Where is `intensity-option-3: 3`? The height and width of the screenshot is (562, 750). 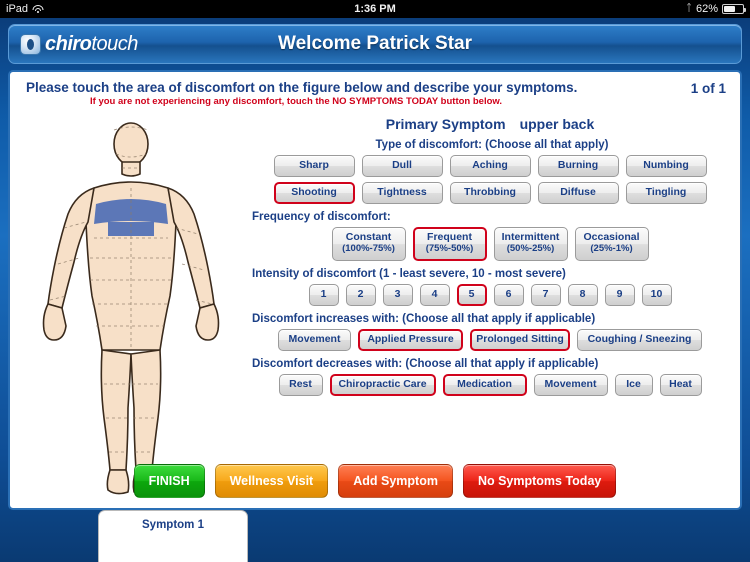 intensity-option-3: 3 is located at coordinates (397, 295).